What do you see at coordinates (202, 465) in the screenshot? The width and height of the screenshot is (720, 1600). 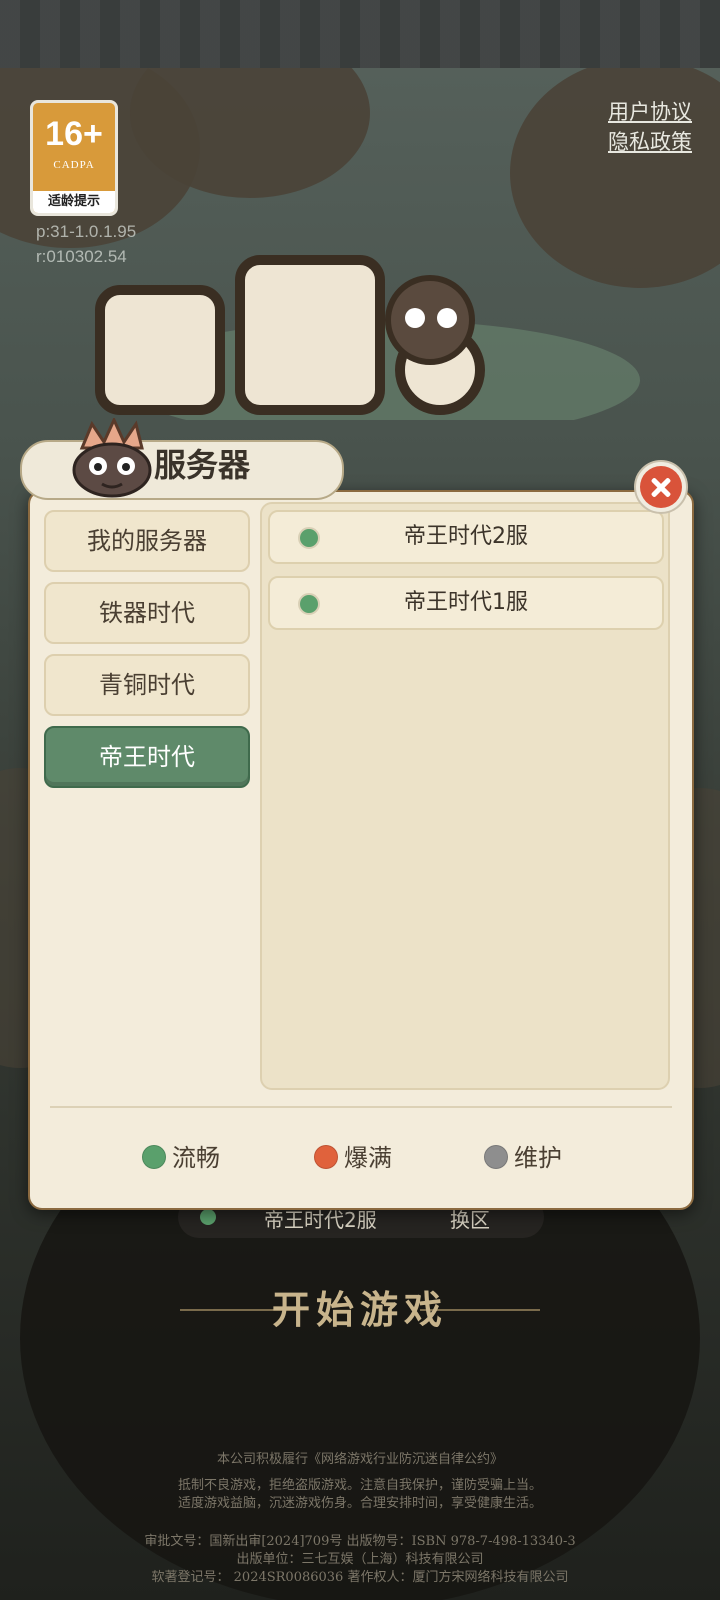 I see `dialog-title: 服务器` at bounding box center [202, 465].